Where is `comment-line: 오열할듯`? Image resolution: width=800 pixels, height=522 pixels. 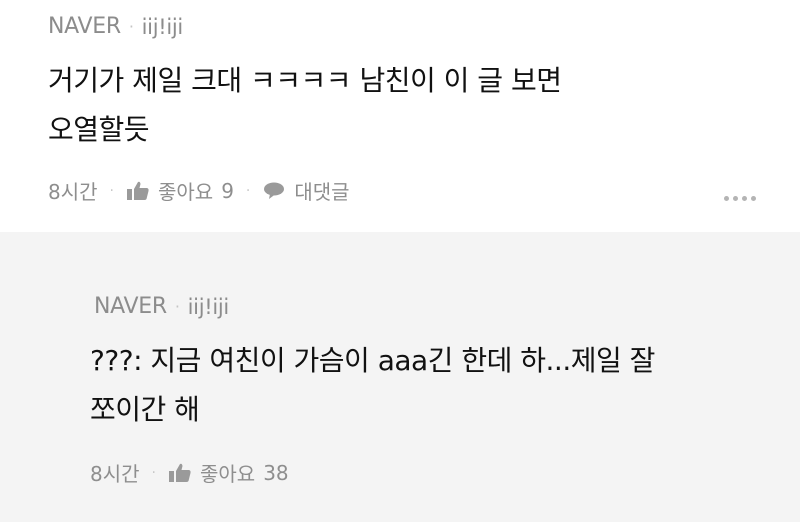 comment-line: 오열할듯 is located at coordinates (99, 129).